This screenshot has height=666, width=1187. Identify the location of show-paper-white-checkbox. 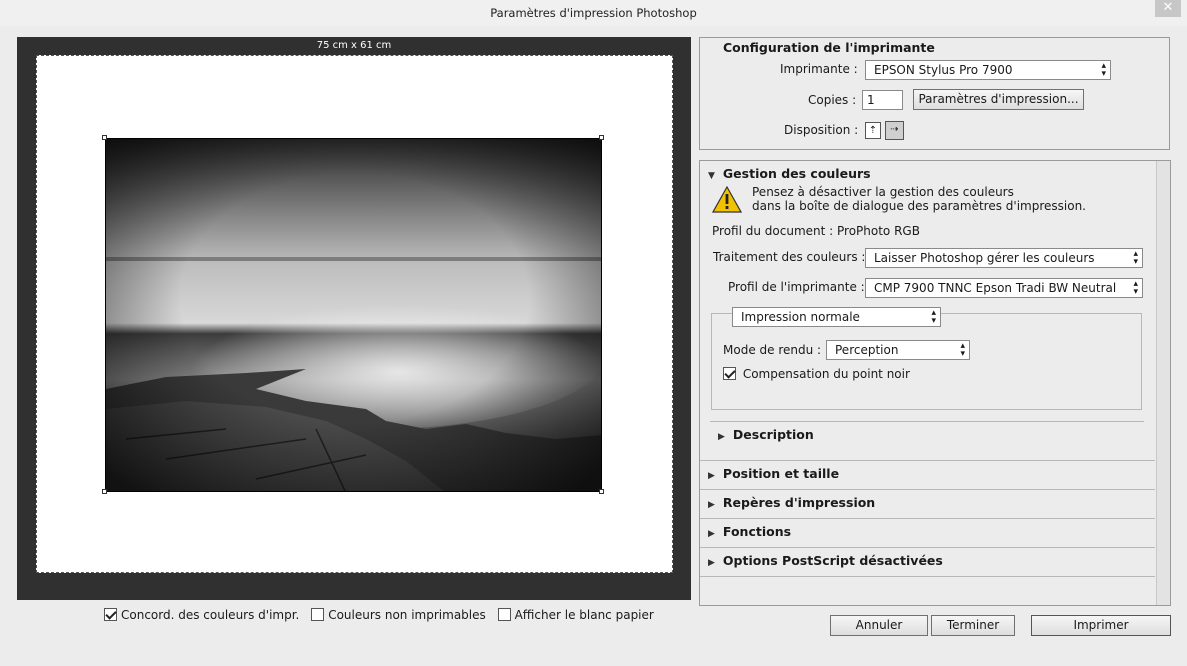
(504, 614).